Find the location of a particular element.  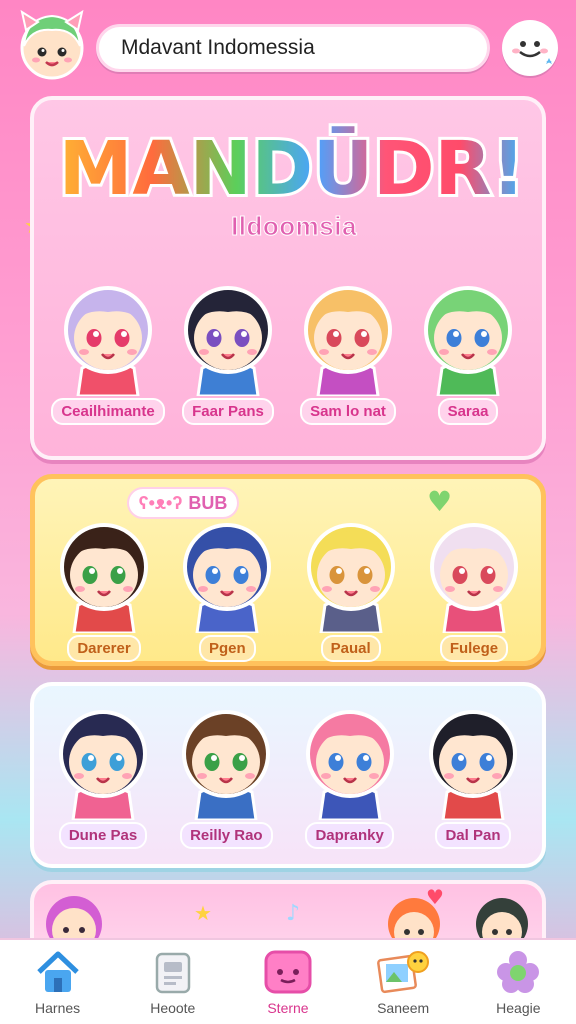

character-card: Ceailhimante is located at coordinates (108, 348).